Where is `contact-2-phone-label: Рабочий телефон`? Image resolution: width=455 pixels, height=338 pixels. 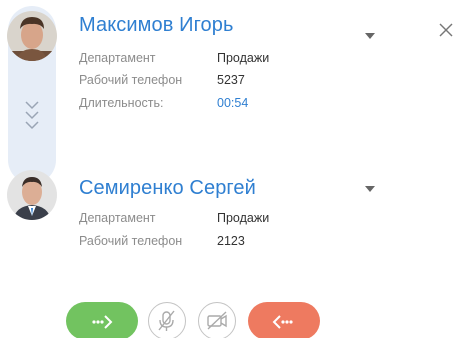 contact-2-phone-label: Рабочий телефон is located at coordinates (131, 241).